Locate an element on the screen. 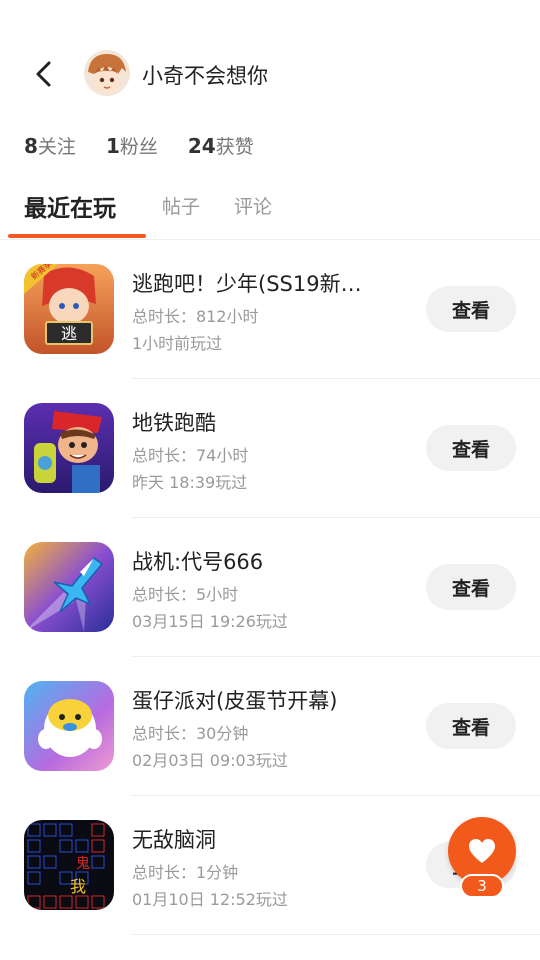 The image size is (540, 960). divider is located at coordinates (336, 934).